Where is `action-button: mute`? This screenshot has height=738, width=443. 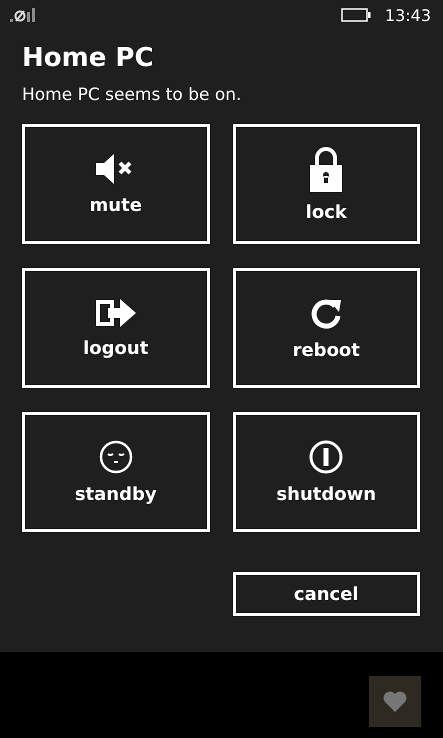
action-button: mute is located at coordinates (116, 184).